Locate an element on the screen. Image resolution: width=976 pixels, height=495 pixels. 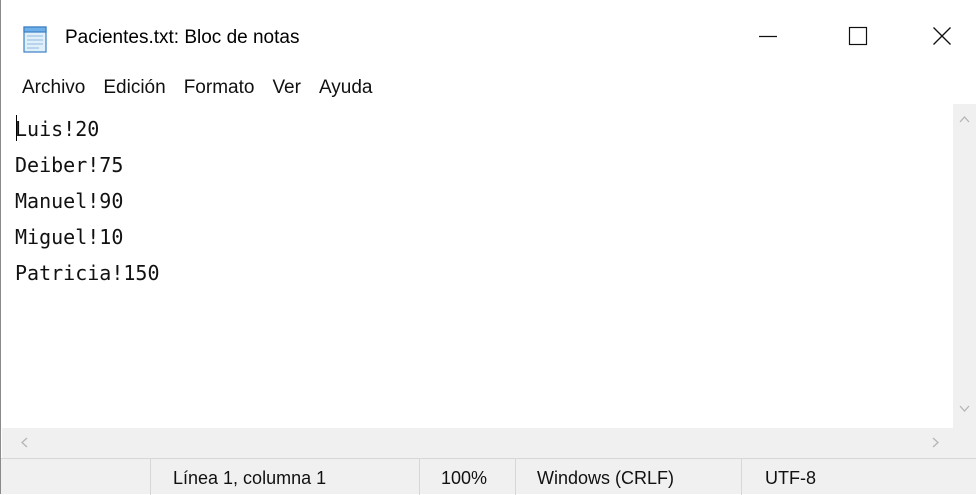
close-button is located at coordinates (936, 36).